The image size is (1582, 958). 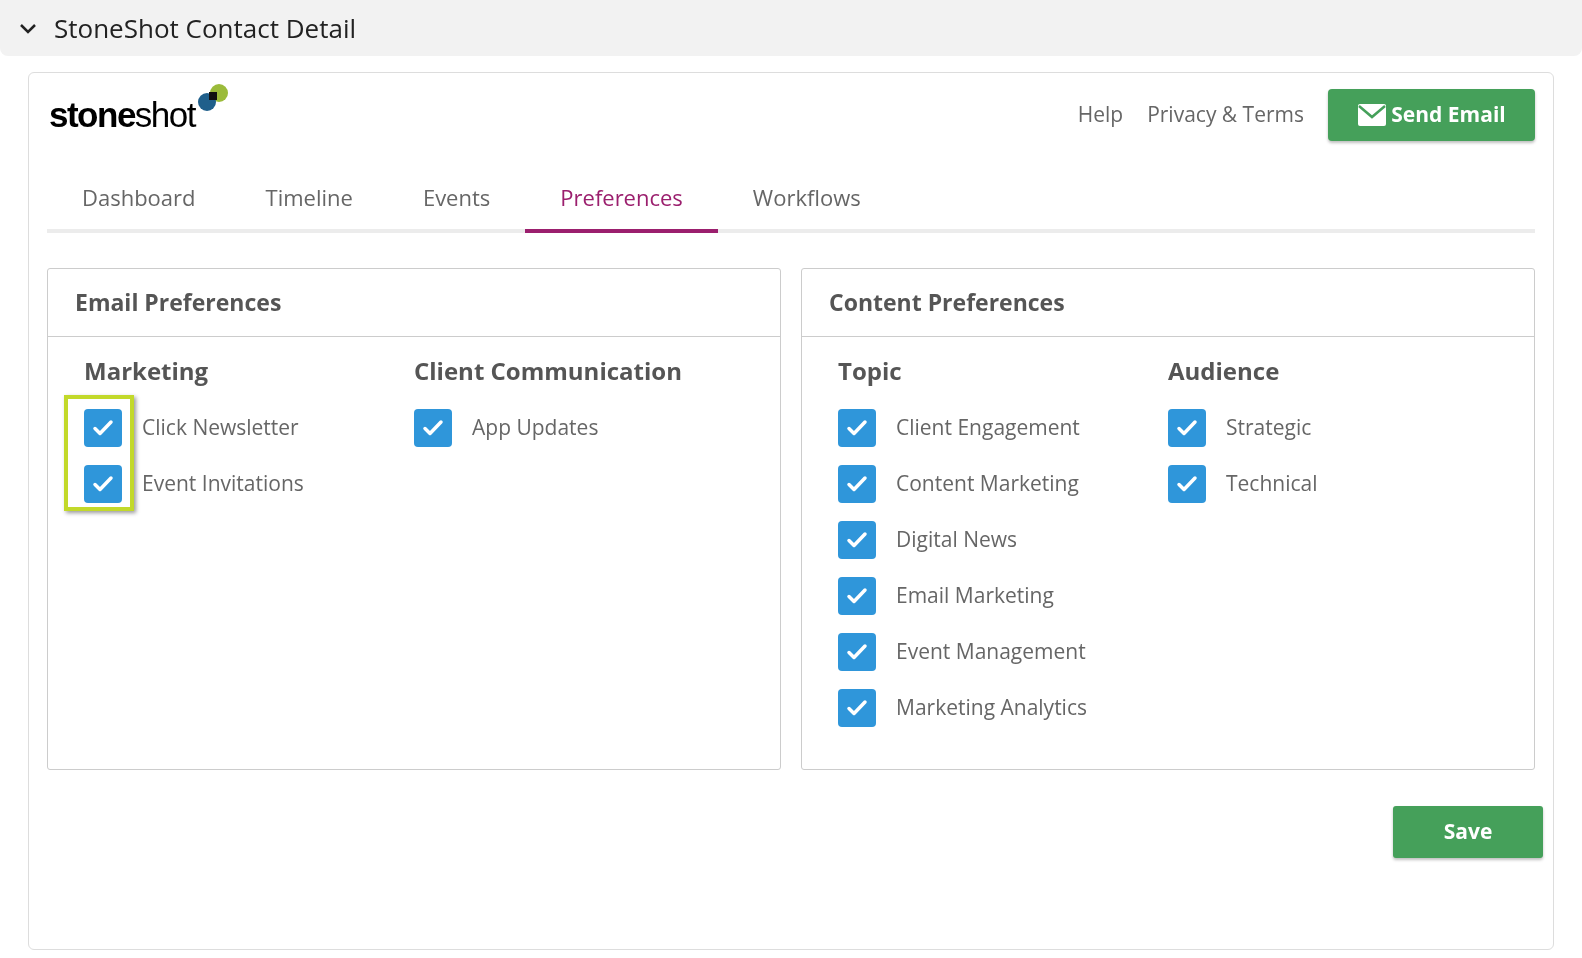 What do you see at coordinates (1468, 832) in the screenshot?
I see `save-button: Save` at bounding box center [1468, 832].